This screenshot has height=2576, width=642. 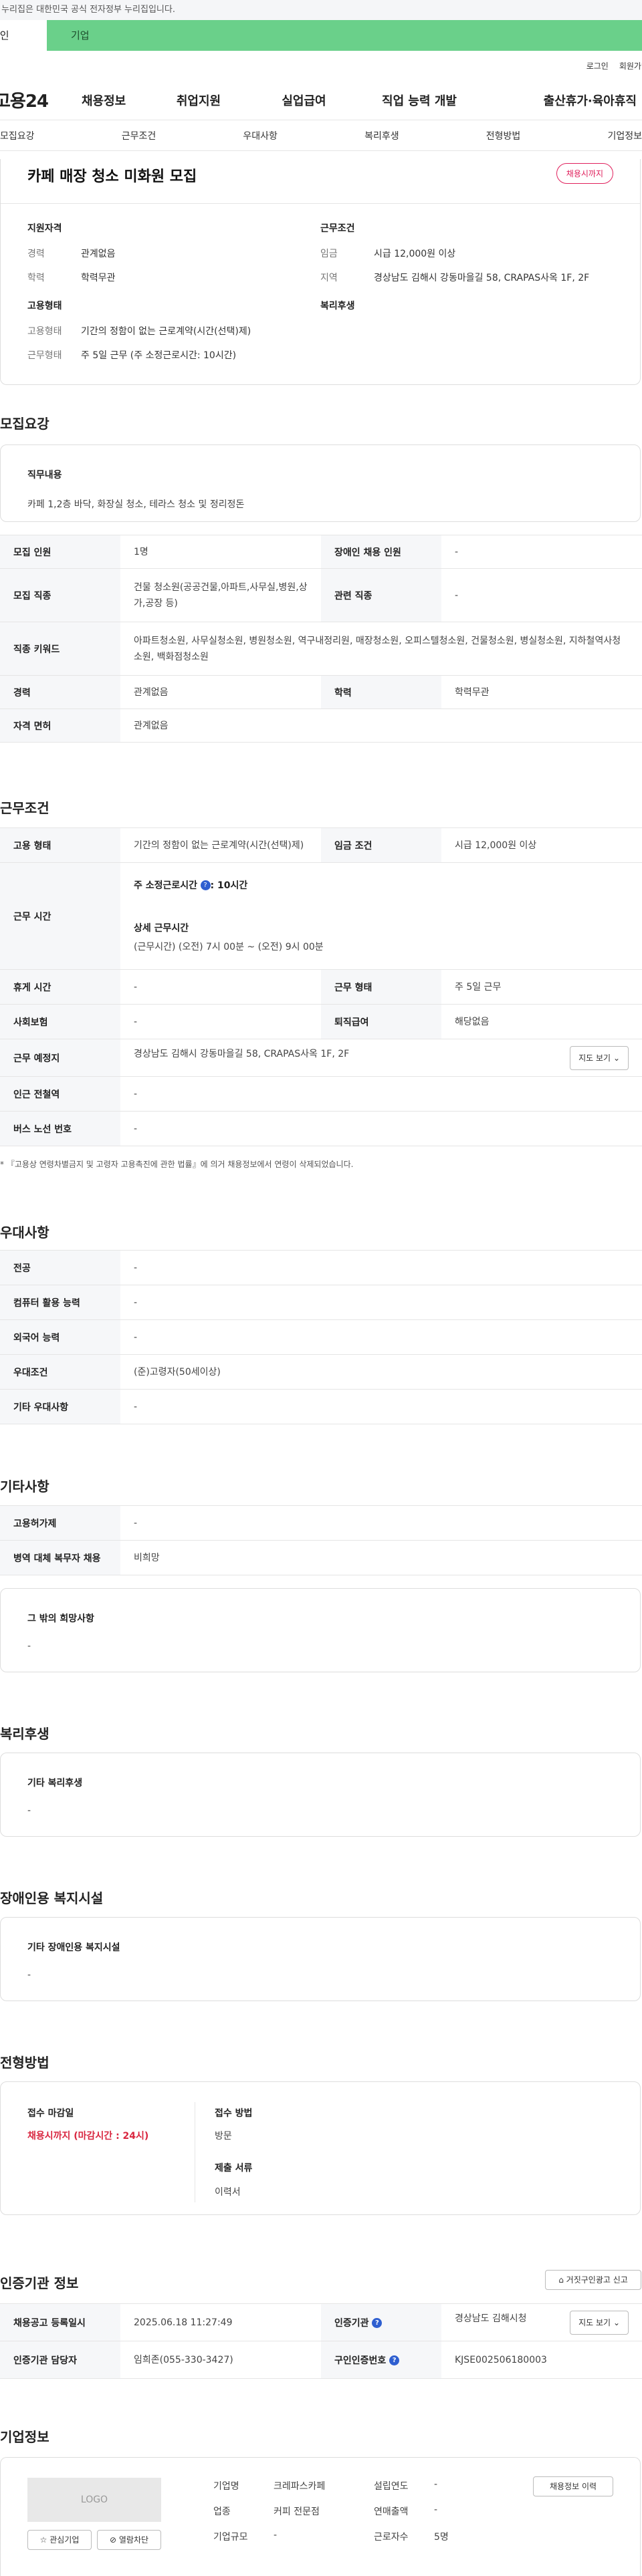 I want to click on cell-value: 건물 청소원(공공건물,아파트,사무실,병원,상가,공장 등), so click(x=220, y=595).